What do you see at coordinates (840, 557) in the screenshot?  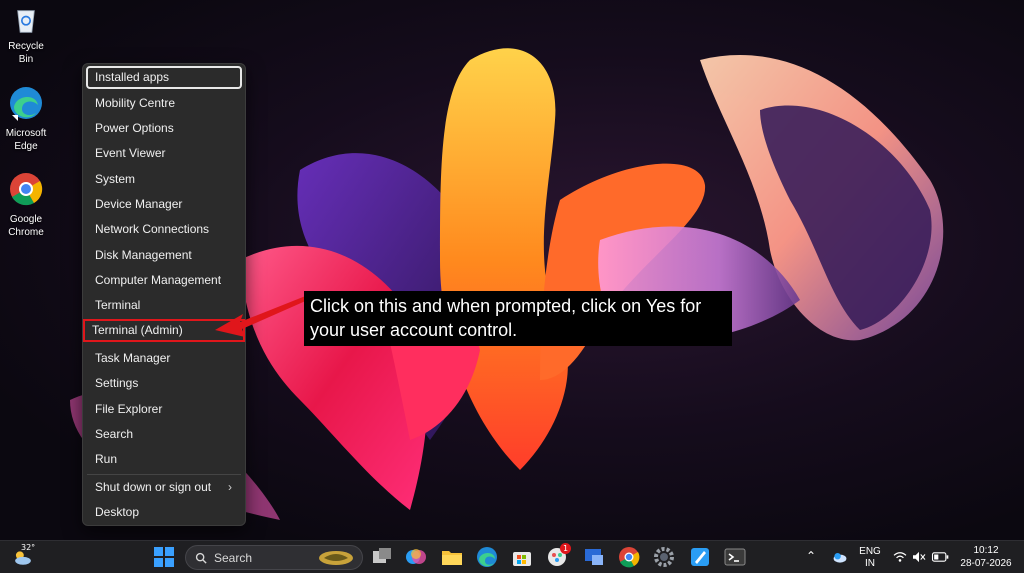 I see `cloud-sync-icon` at bounding box center [840, 557].